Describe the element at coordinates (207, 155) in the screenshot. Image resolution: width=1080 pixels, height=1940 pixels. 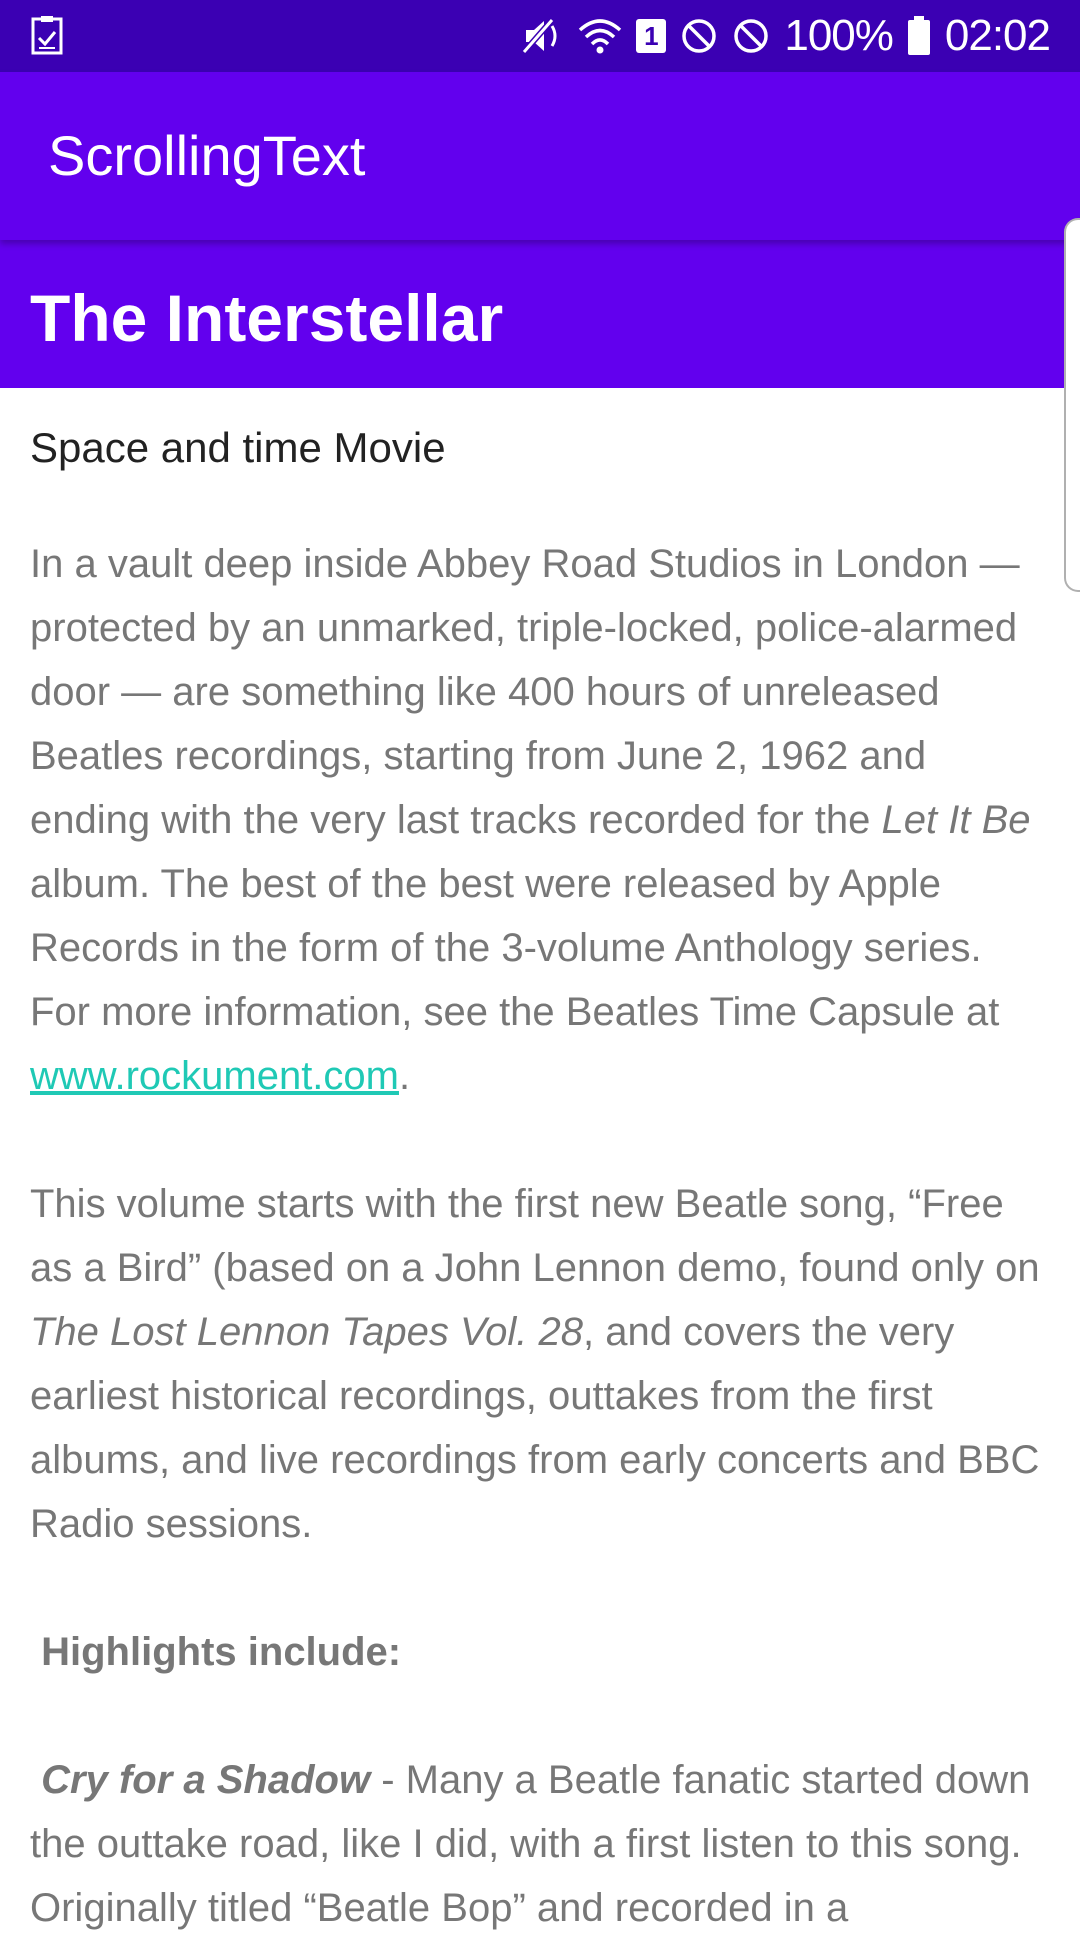
I see `app-title: ScrollingText` at that location.